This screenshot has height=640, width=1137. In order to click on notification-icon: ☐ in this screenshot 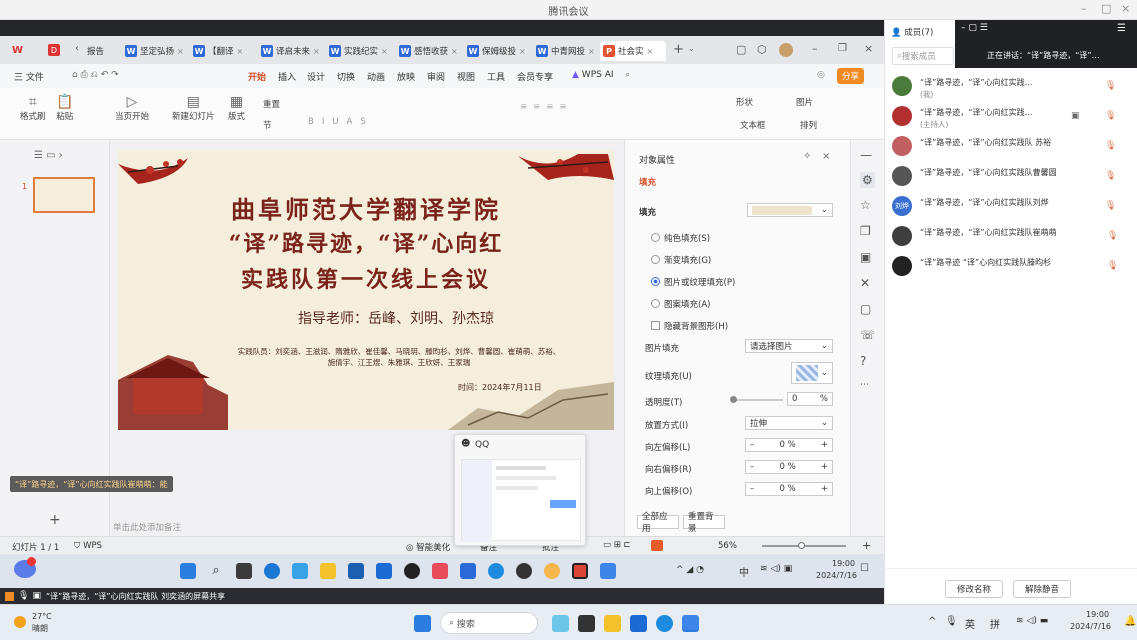, I will do `click(864, 568)`.